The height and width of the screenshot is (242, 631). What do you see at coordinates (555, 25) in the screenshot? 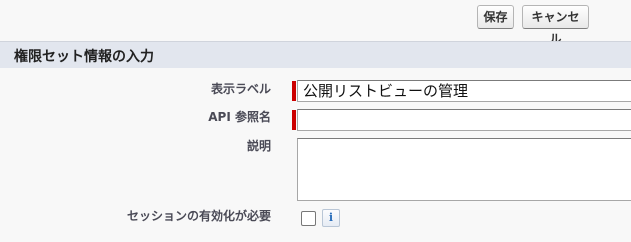
I see `cancel-button: キャンセル` at bounding box center [555, 25].